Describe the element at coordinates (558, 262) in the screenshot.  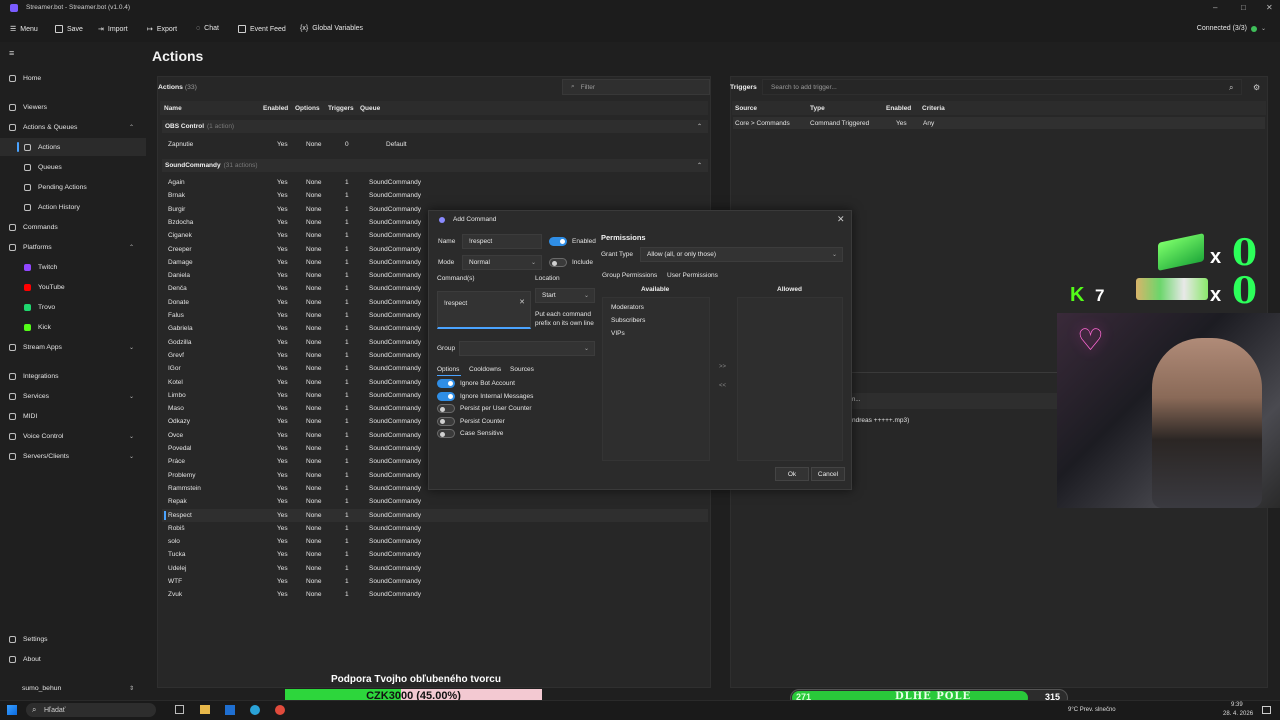
I see `include-toggle` at that location.